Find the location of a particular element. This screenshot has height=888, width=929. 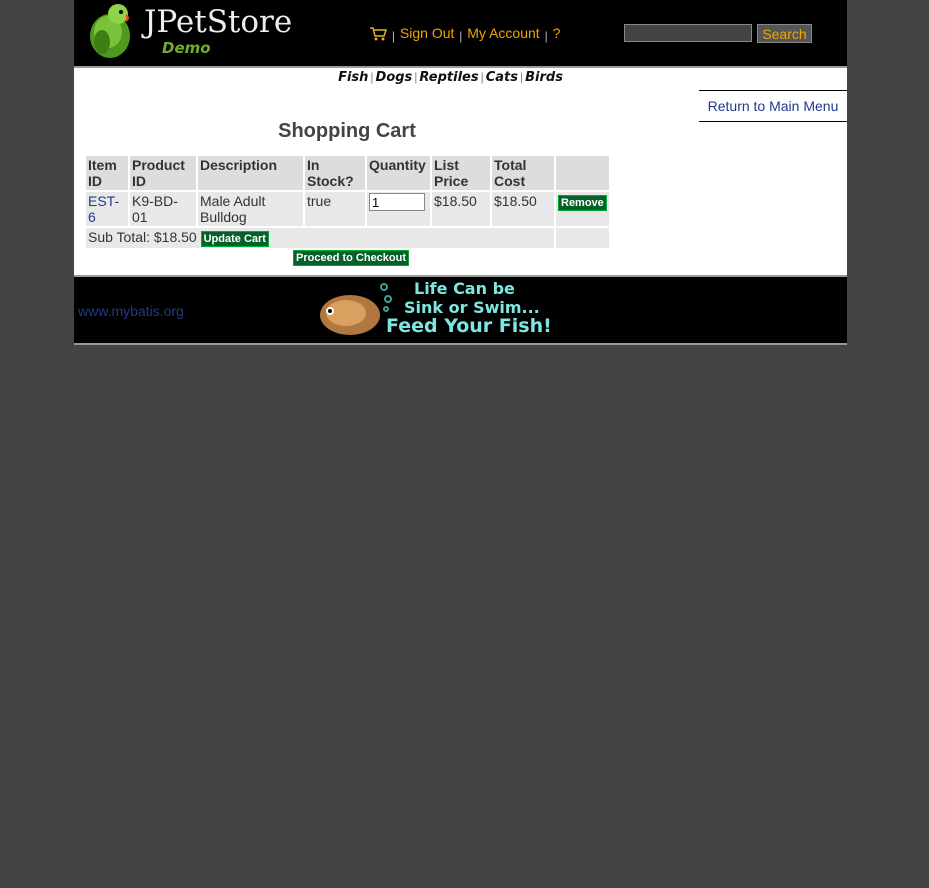

item-id-link: EST- 6 is located at coordinates (103, 209).